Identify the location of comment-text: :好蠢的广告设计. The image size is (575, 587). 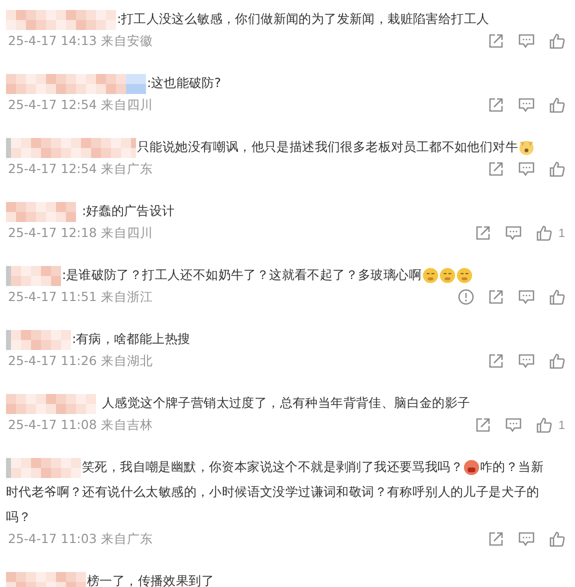
(128, 210).